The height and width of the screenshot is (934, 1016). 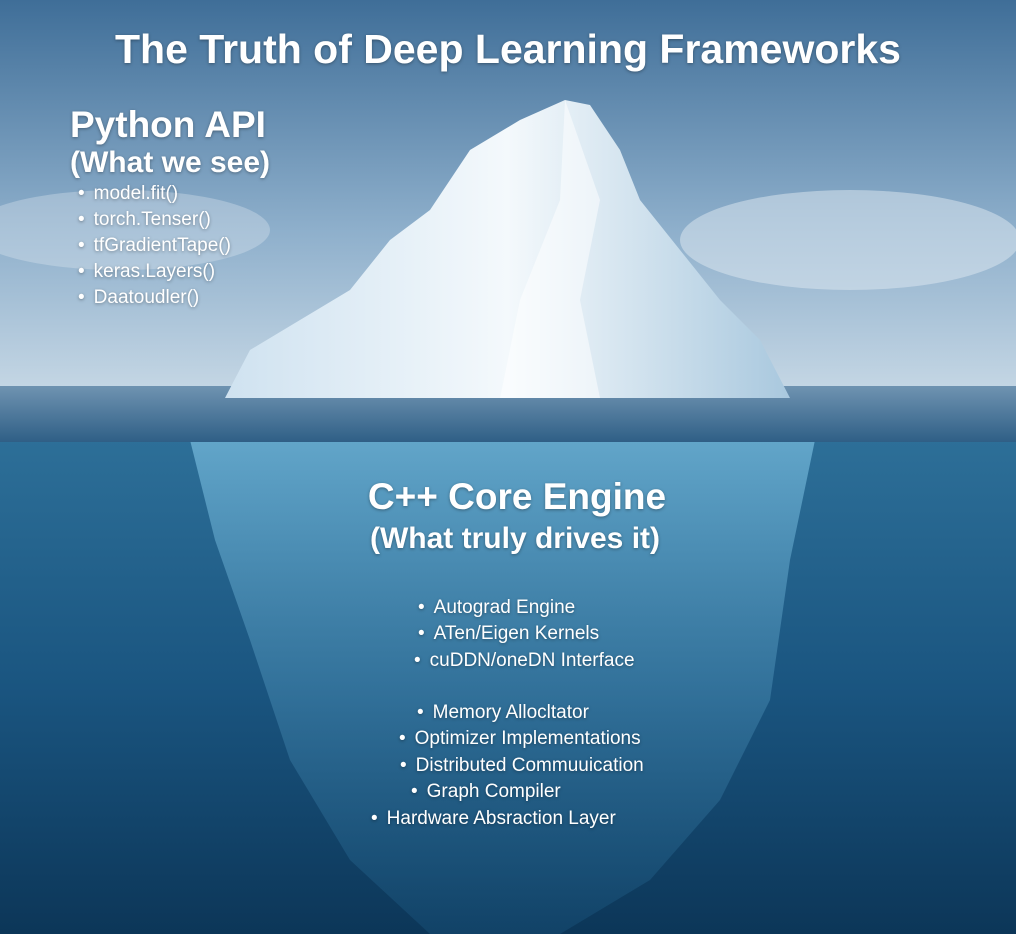 What do you see at coordinates (524, 661) in the screenshot?
I see `cpp-core-item: cuDDN/oneDN Interface` at bounding box center [524, 661].